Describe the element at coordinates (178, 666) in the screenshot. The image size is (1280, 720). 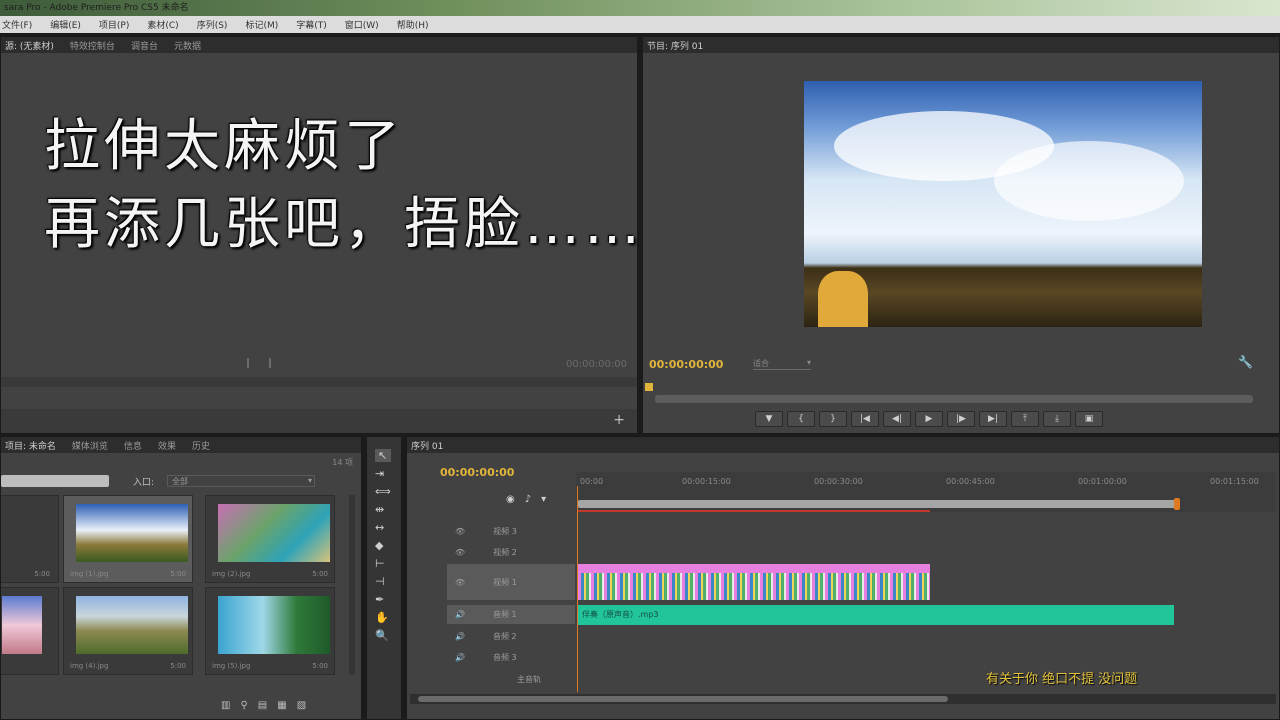
I see `thumb-duration: 5:00` at that location.